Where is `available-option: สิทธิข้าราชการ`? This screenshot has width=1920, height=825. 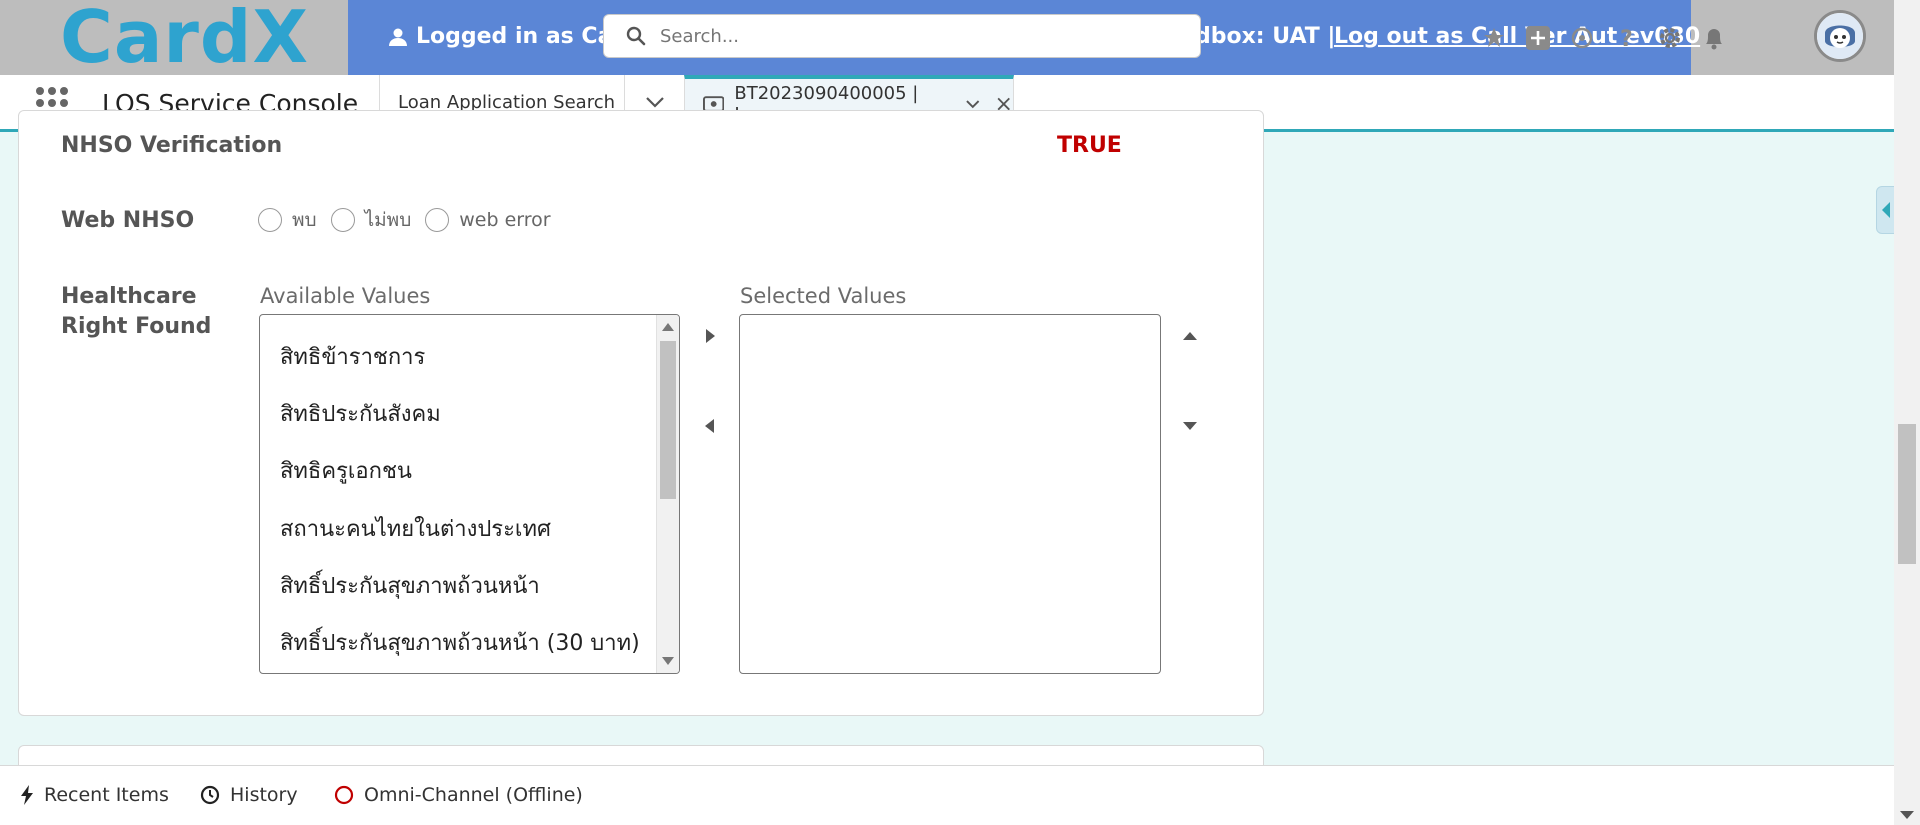 available-option: สิทธิข้าราชการ is located at coordinates (352, 356).